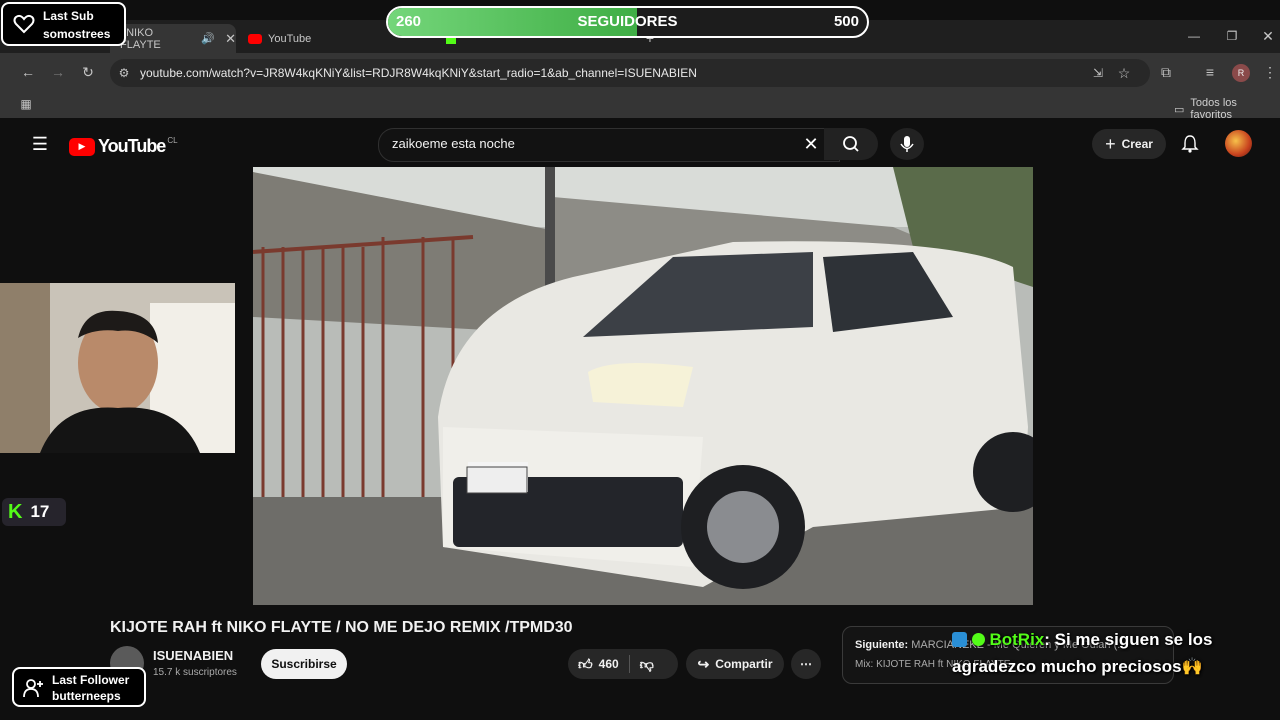 This screenshot has width=1280, height=720. I want to click on voice-search-button, so click(907, 144).